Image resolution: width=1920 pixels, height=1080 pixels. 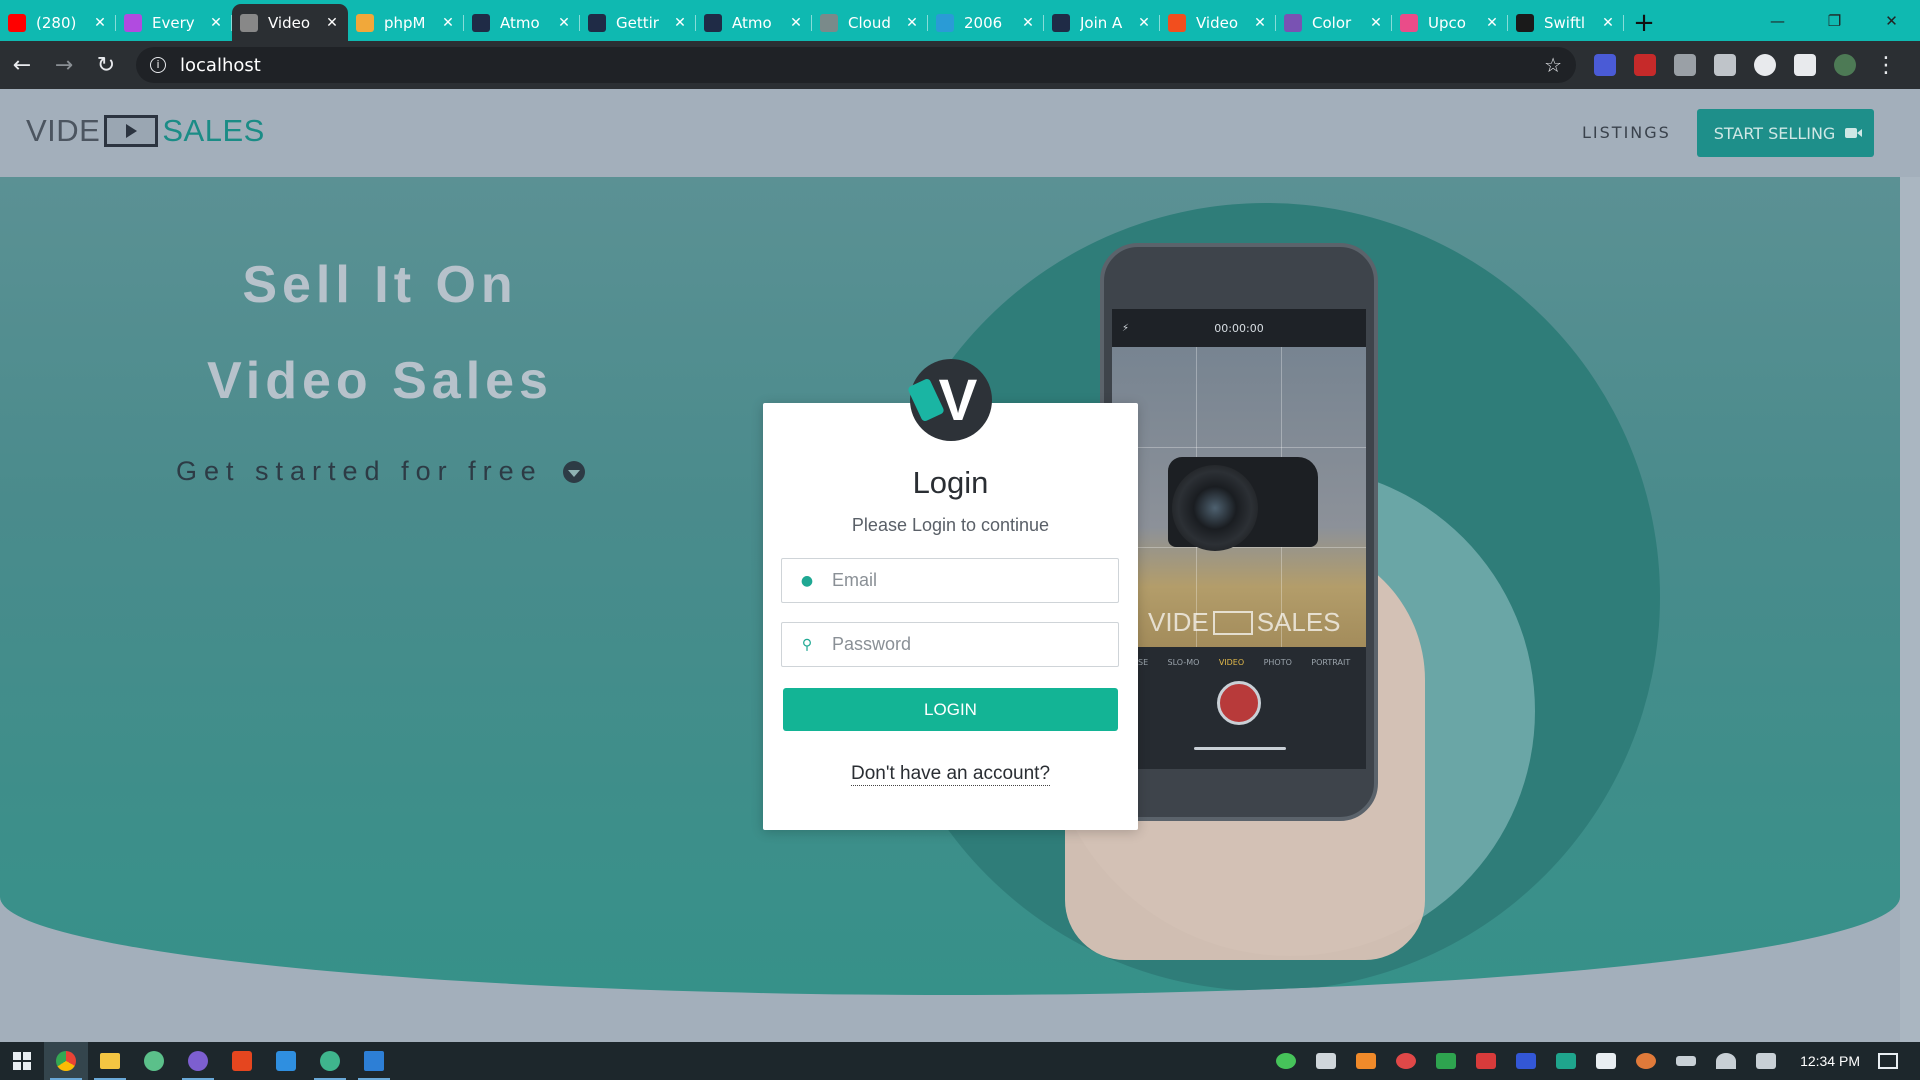 I want to click on extension-pdf-icon, so click(x=1645, y=65).